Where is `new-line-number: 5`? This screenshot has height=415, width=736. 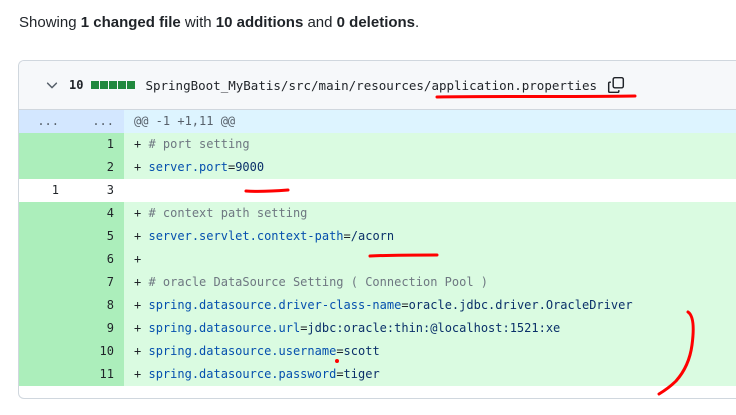
new-line-number: 5 is located at coordinates (96, 236).